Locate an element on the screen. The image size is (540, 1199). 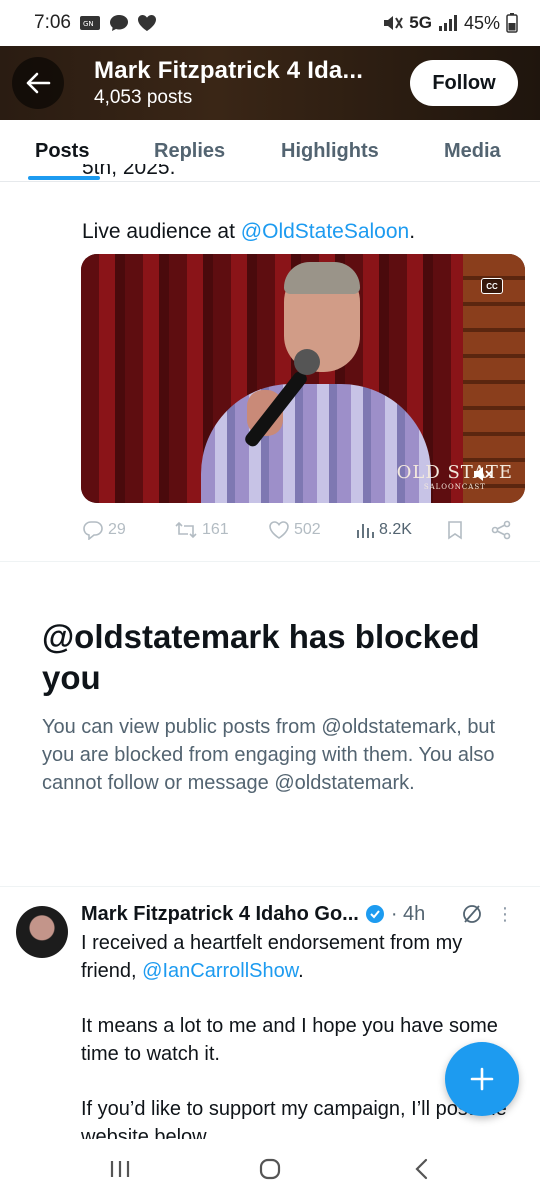
mention-link: @IanCarrollShow is located at coordinates (220, 971).